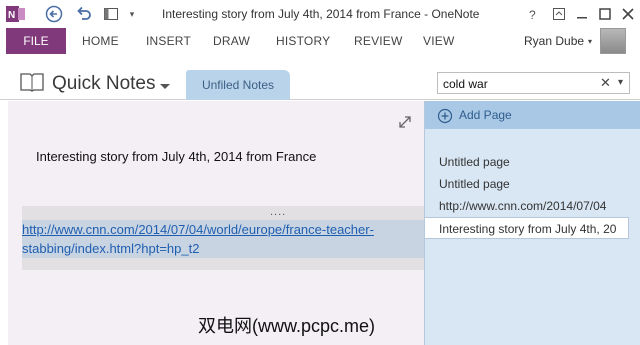 The image size is (640, 345). I want to click on notebook-dropdown-icon, so click(165, 87).